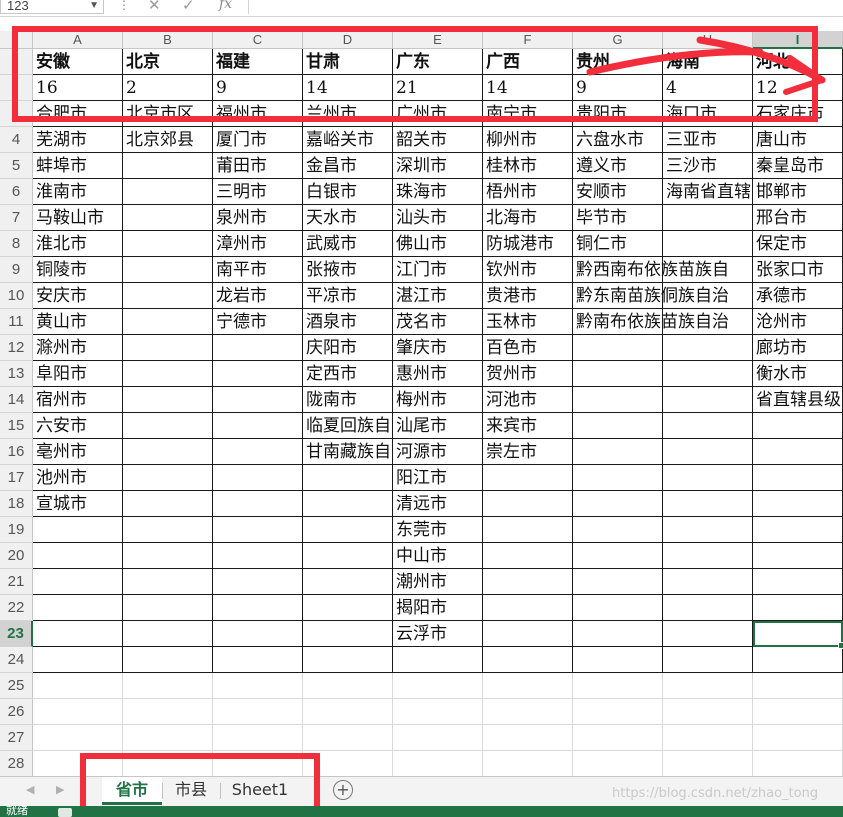 This screenshot has height=817, width=843. What do you see at coordinates (348, 322) in the screenshot?
I see `city-cell: 酒泉市` at bounding box center [348, 322].